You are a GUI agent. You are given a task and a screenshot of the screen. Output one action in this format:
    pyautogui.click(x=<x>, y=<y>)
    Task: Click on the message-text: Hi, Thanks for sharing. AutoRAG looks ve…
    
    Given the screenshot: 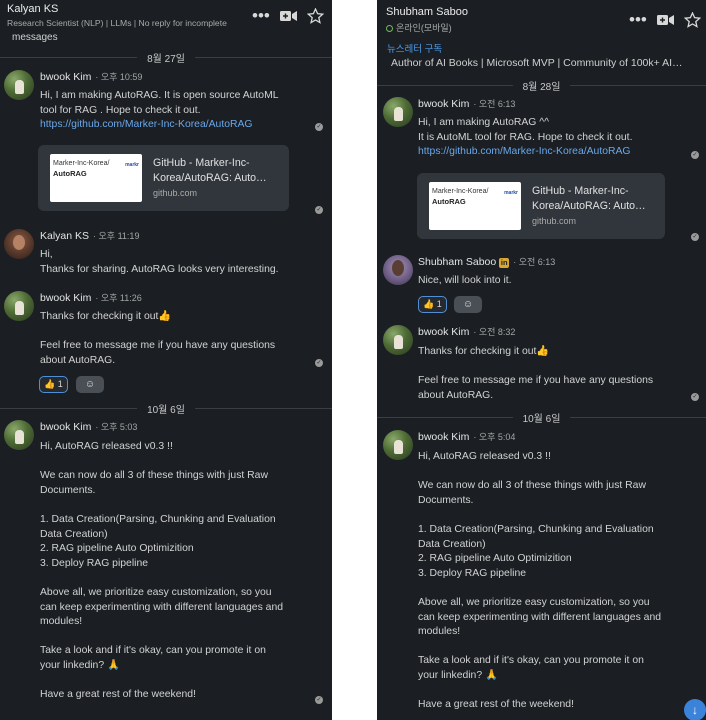 What is the action you would take?
    pyautogui.click(x=159, y=262)
    